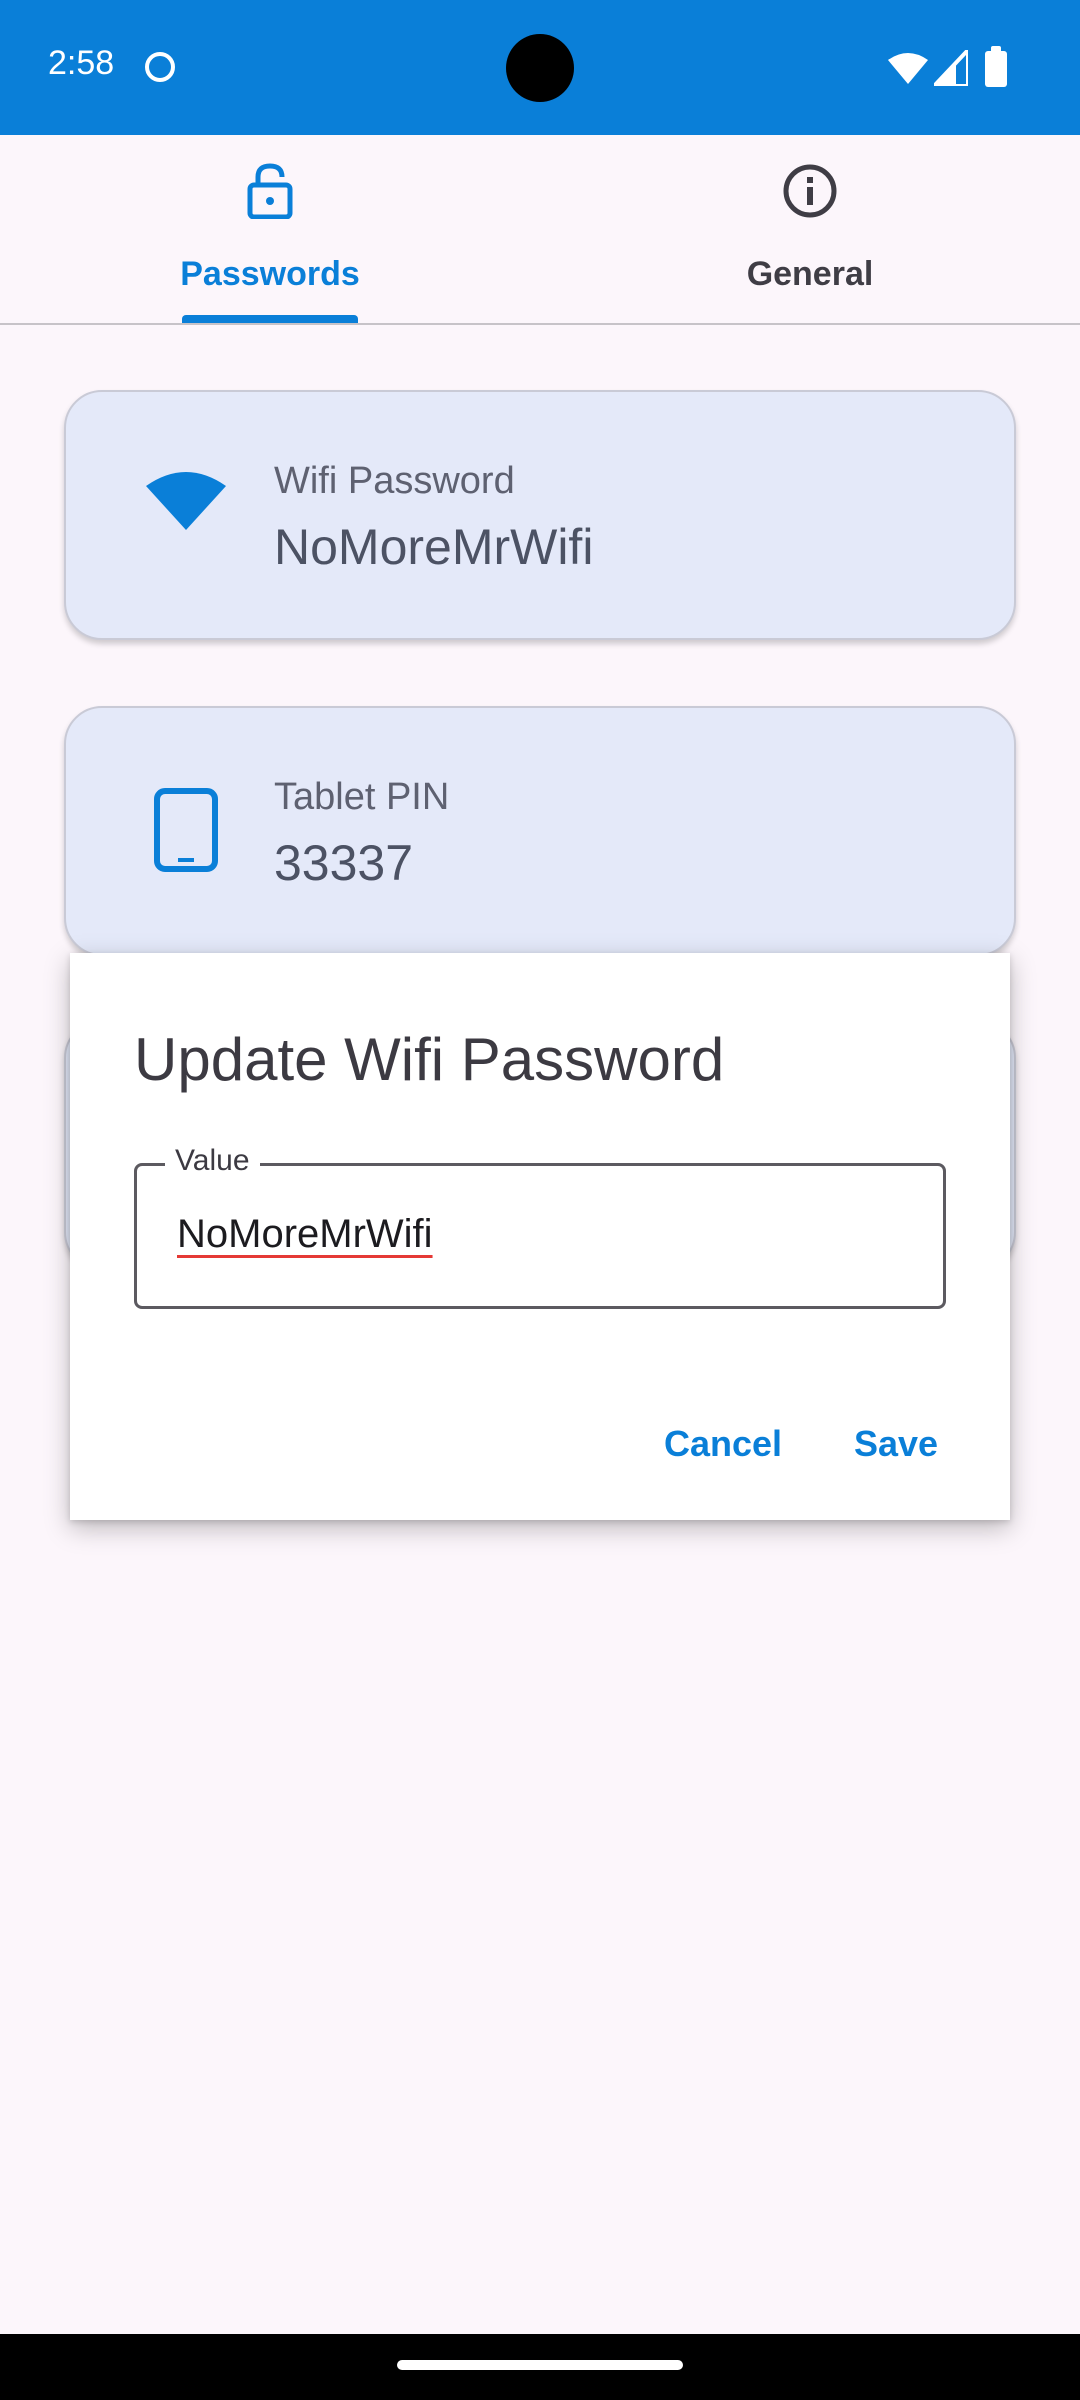 Image resolution: width=1080 pixels, height=2400 pixels. I want to click on field-label: Value, so click(212, 1161).